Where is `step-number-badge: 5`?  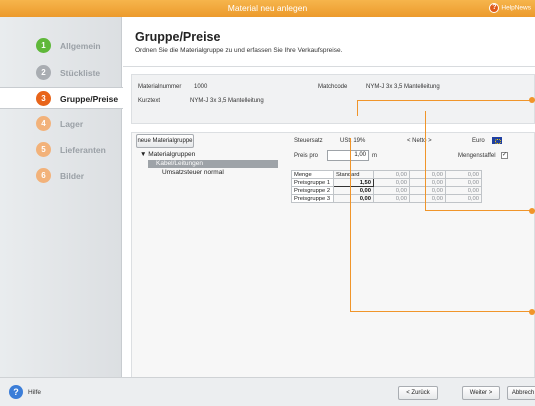
step-number-badge: 5 is located at coordinates (43, 149).